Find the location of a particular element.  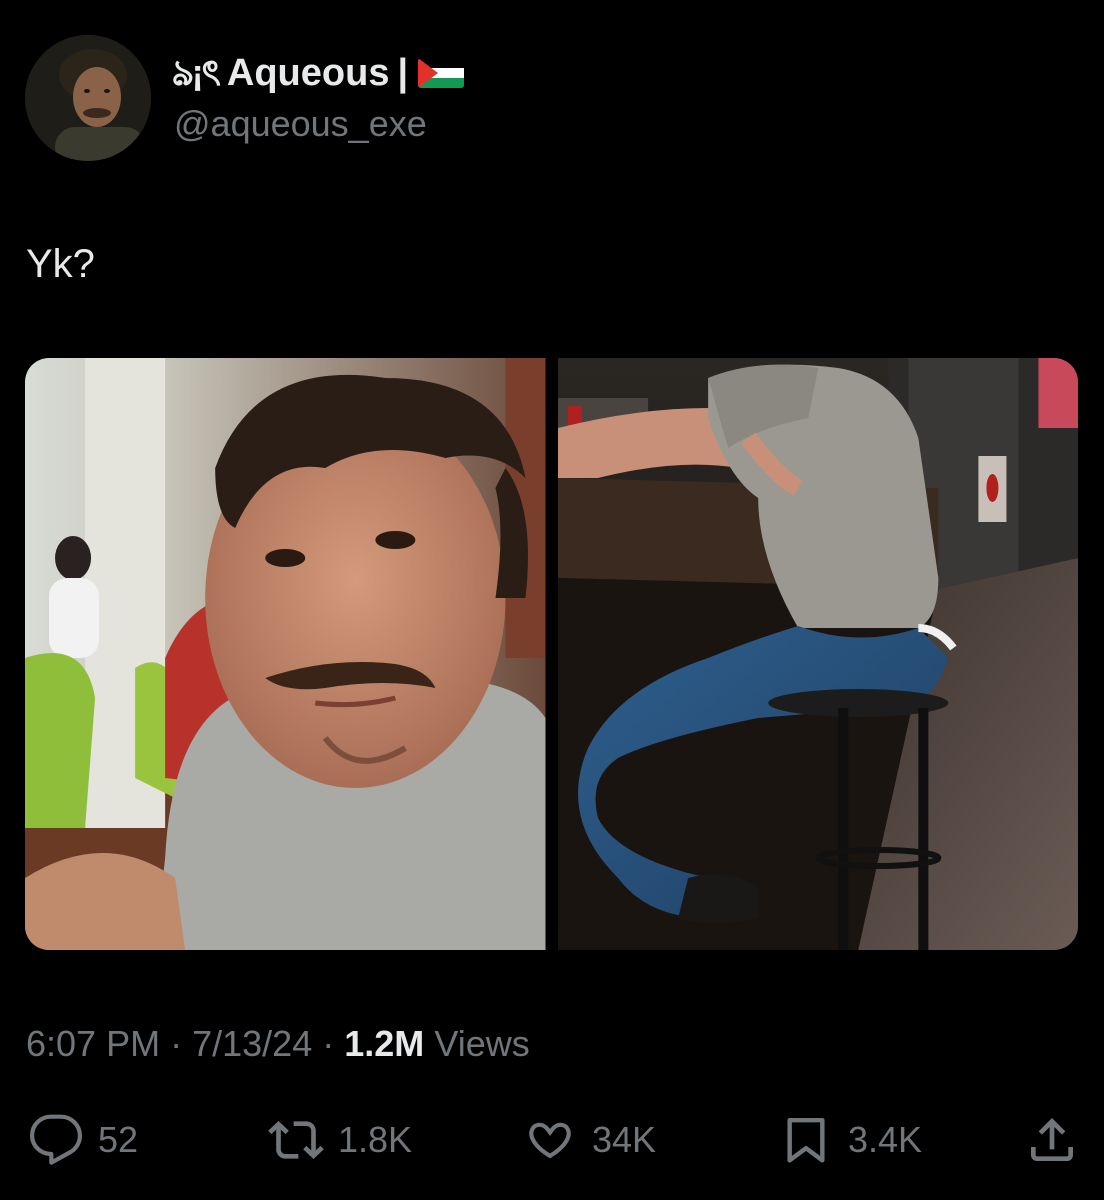

avatar is located at coordinates (88, 98).